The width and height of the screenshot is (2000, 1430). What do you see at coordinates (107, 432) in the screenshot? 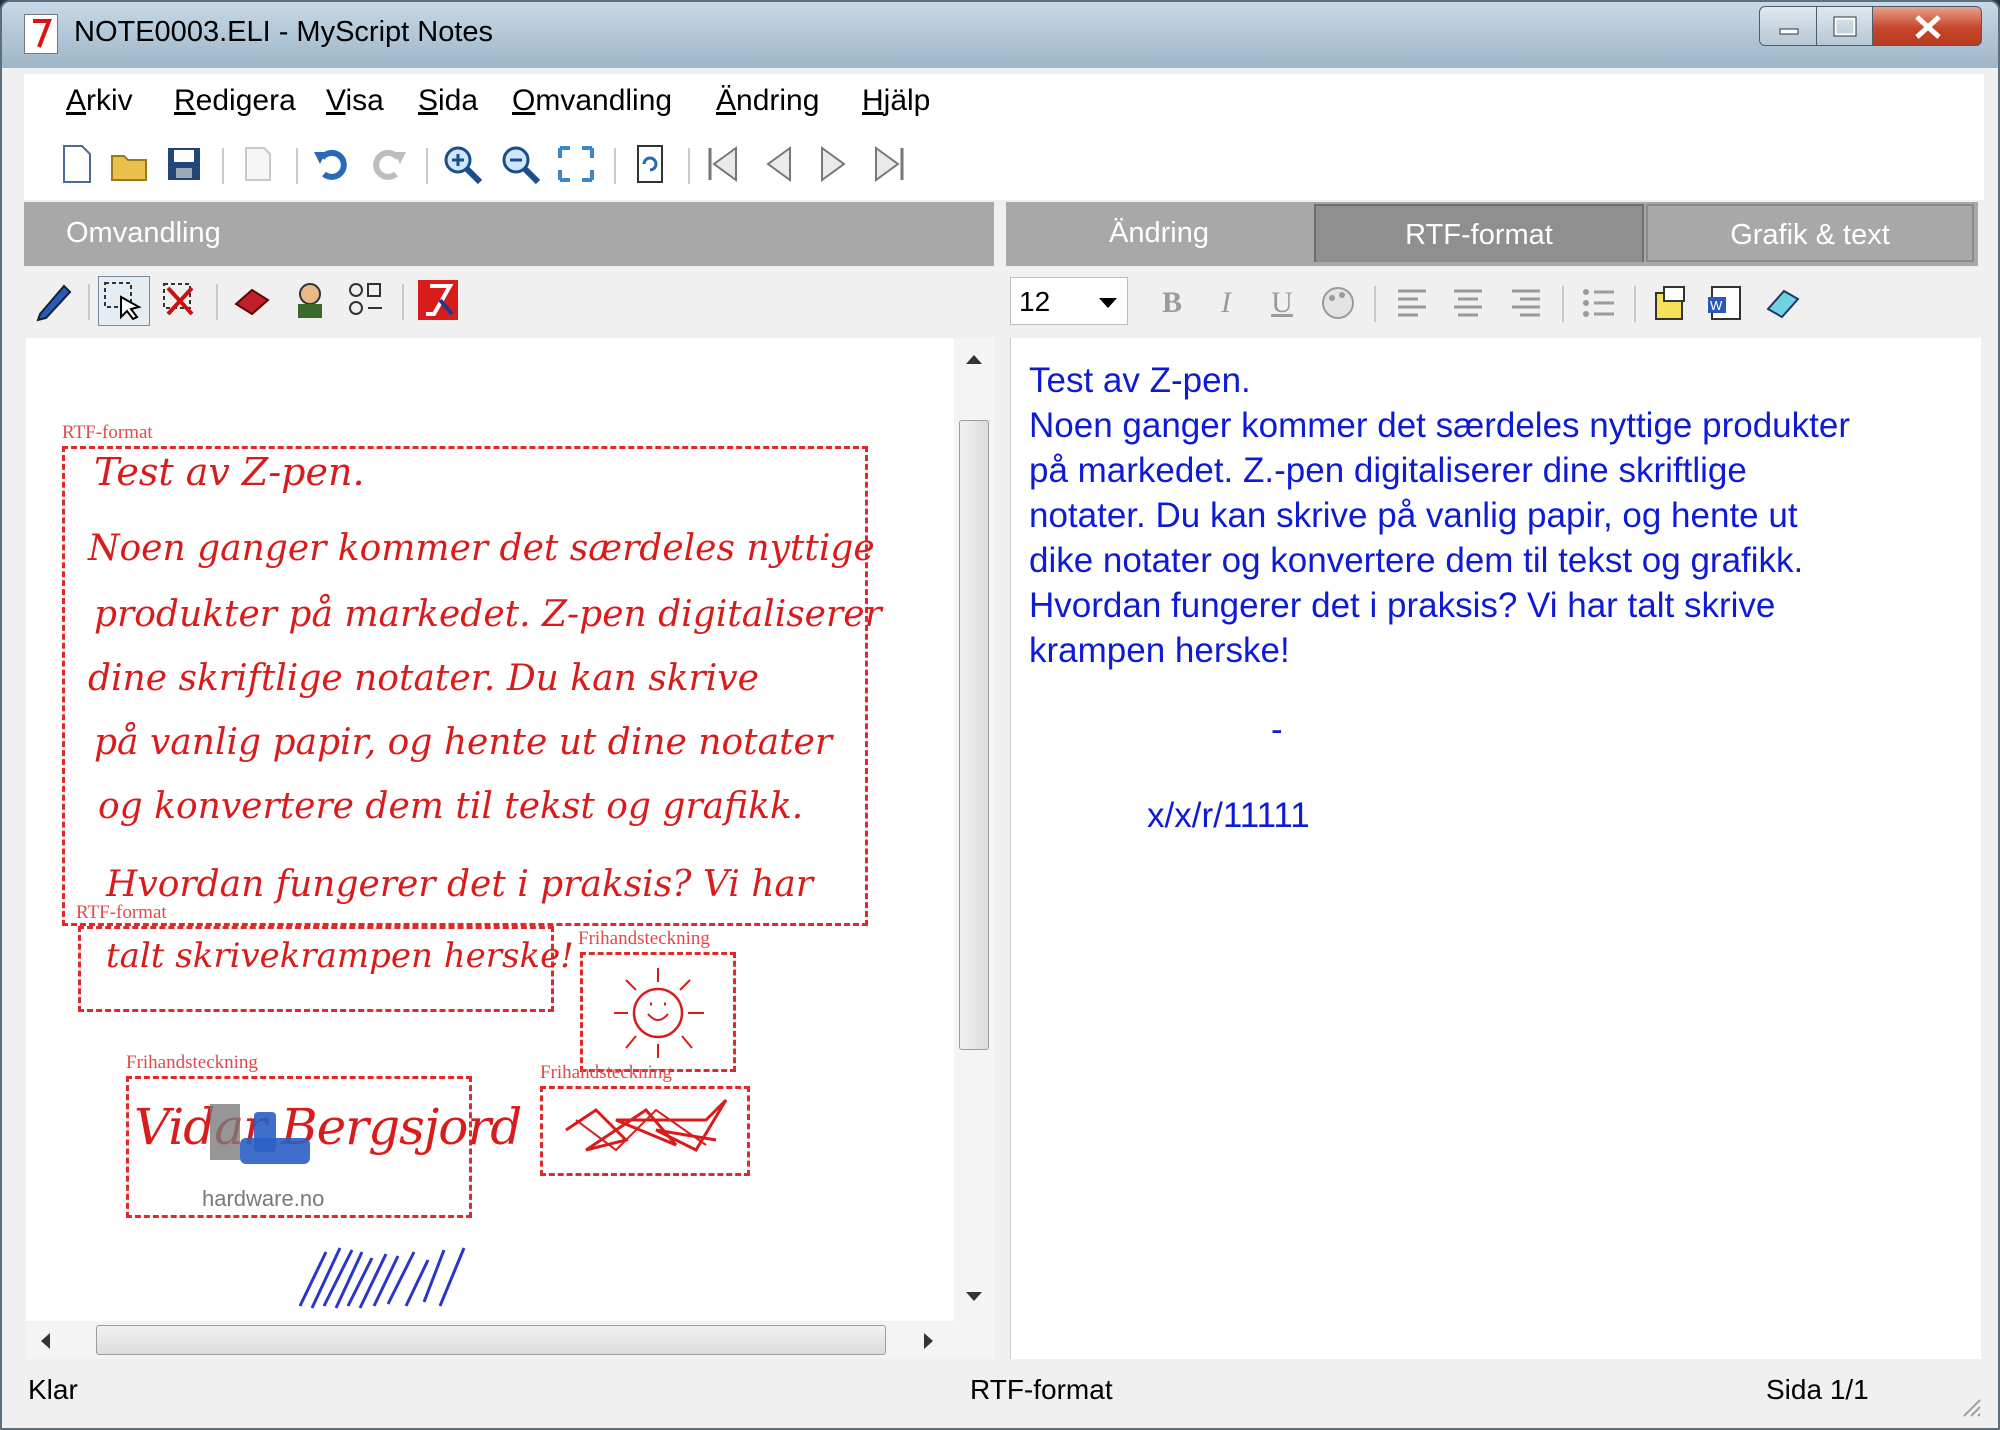
I see `rtf-format-label-1: RTF-format` at bounding box center [107, 432].